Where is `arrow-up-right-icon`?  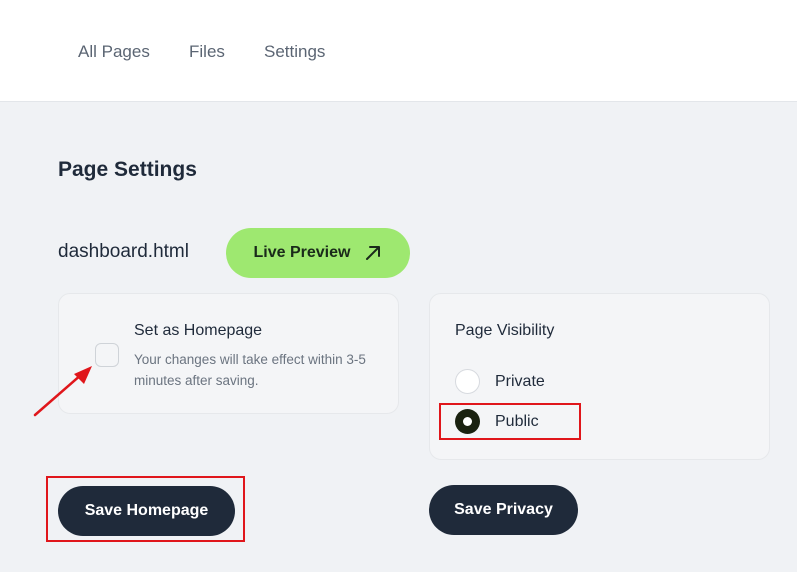
arrow-up-right-icon is located at coordinates (373, 253).